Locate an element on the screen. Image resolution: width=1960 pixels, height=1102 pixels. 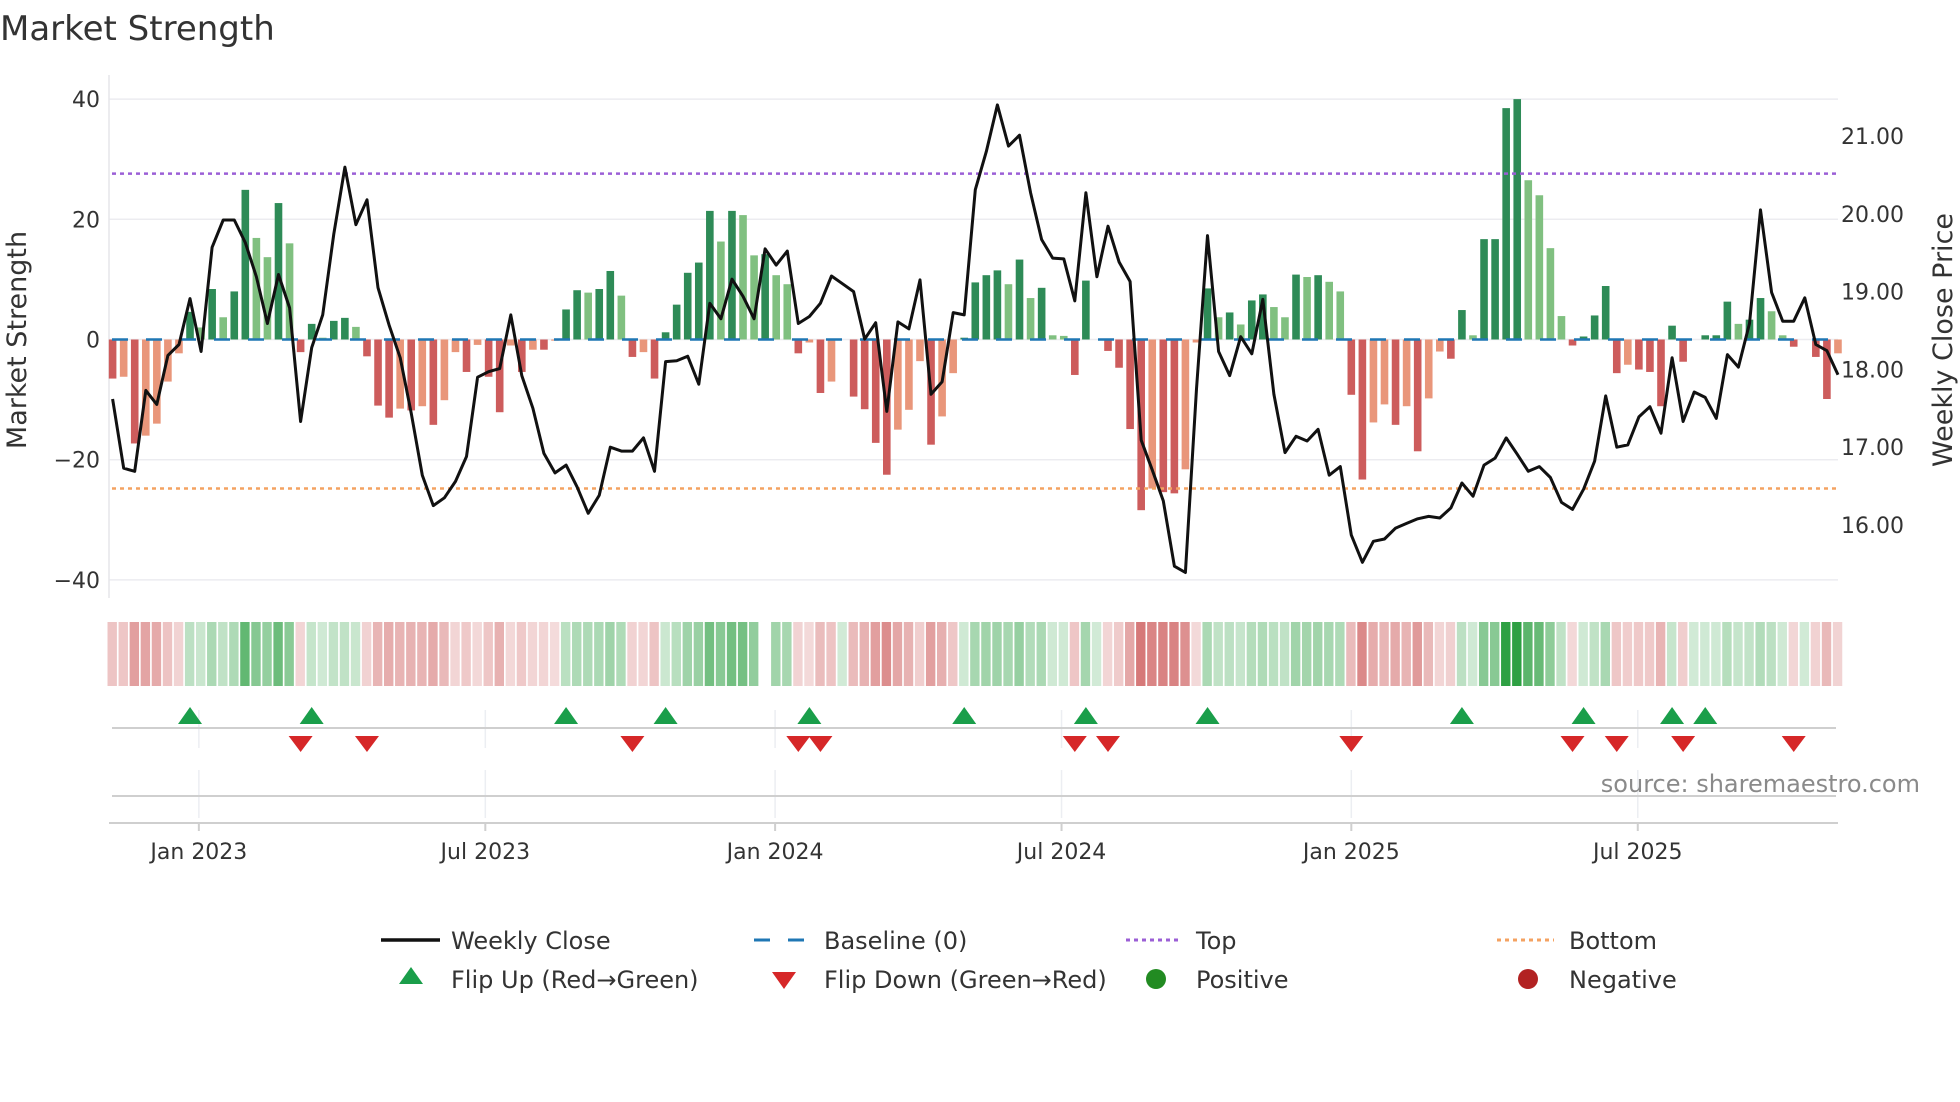
flip-markers-panel is located at coordinates (974, 762).